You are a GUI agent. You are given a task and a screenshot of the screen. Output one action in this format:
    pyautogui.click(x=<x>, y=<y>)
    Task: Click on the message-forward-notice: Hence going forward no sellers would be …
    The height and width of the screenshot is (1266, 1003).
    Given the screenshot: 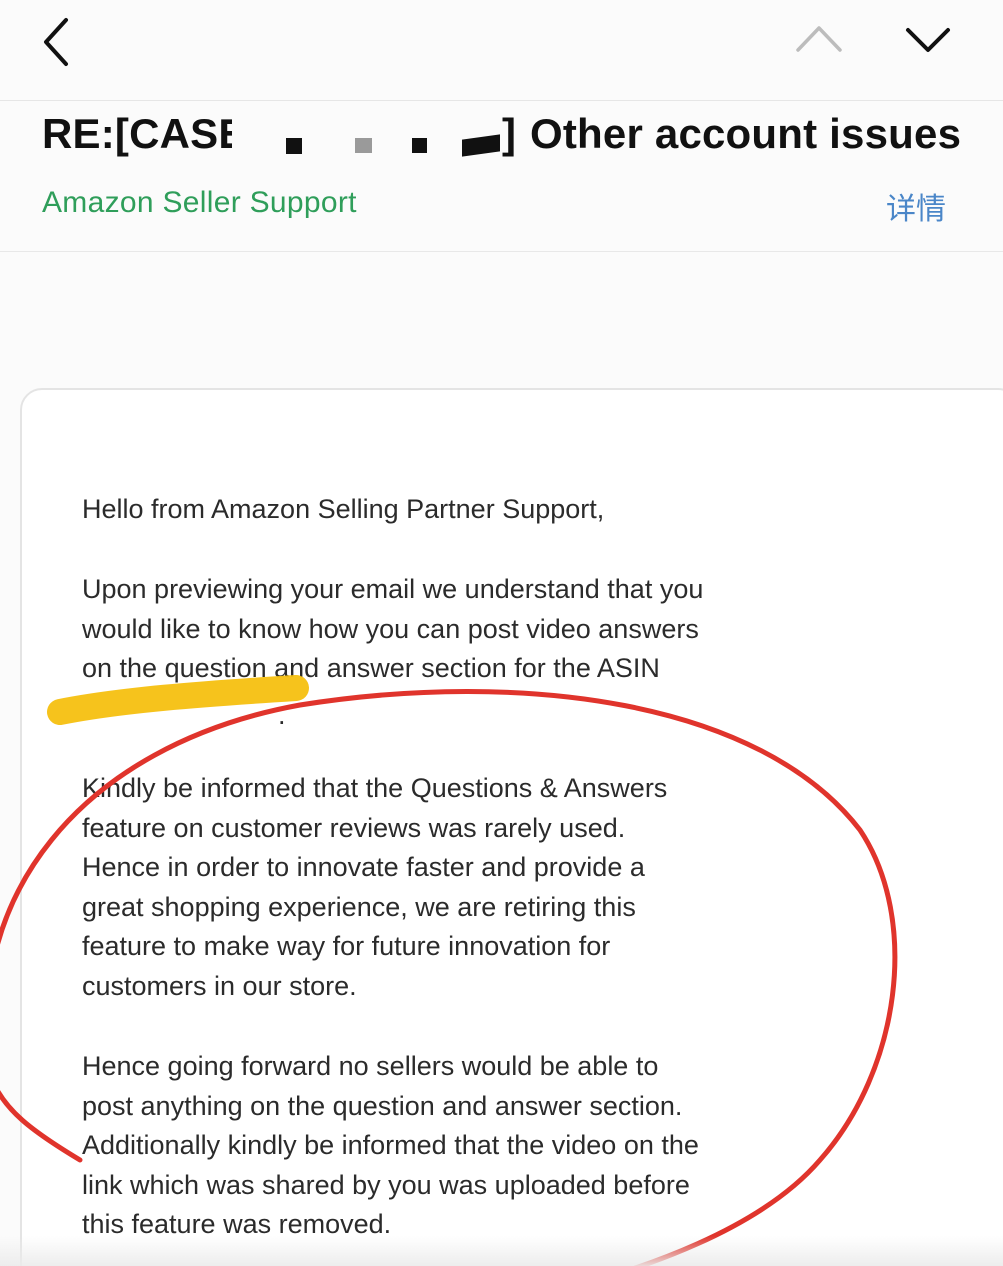 What is the action you would take?
    pyautogui.click(x=390, y=1145)
    